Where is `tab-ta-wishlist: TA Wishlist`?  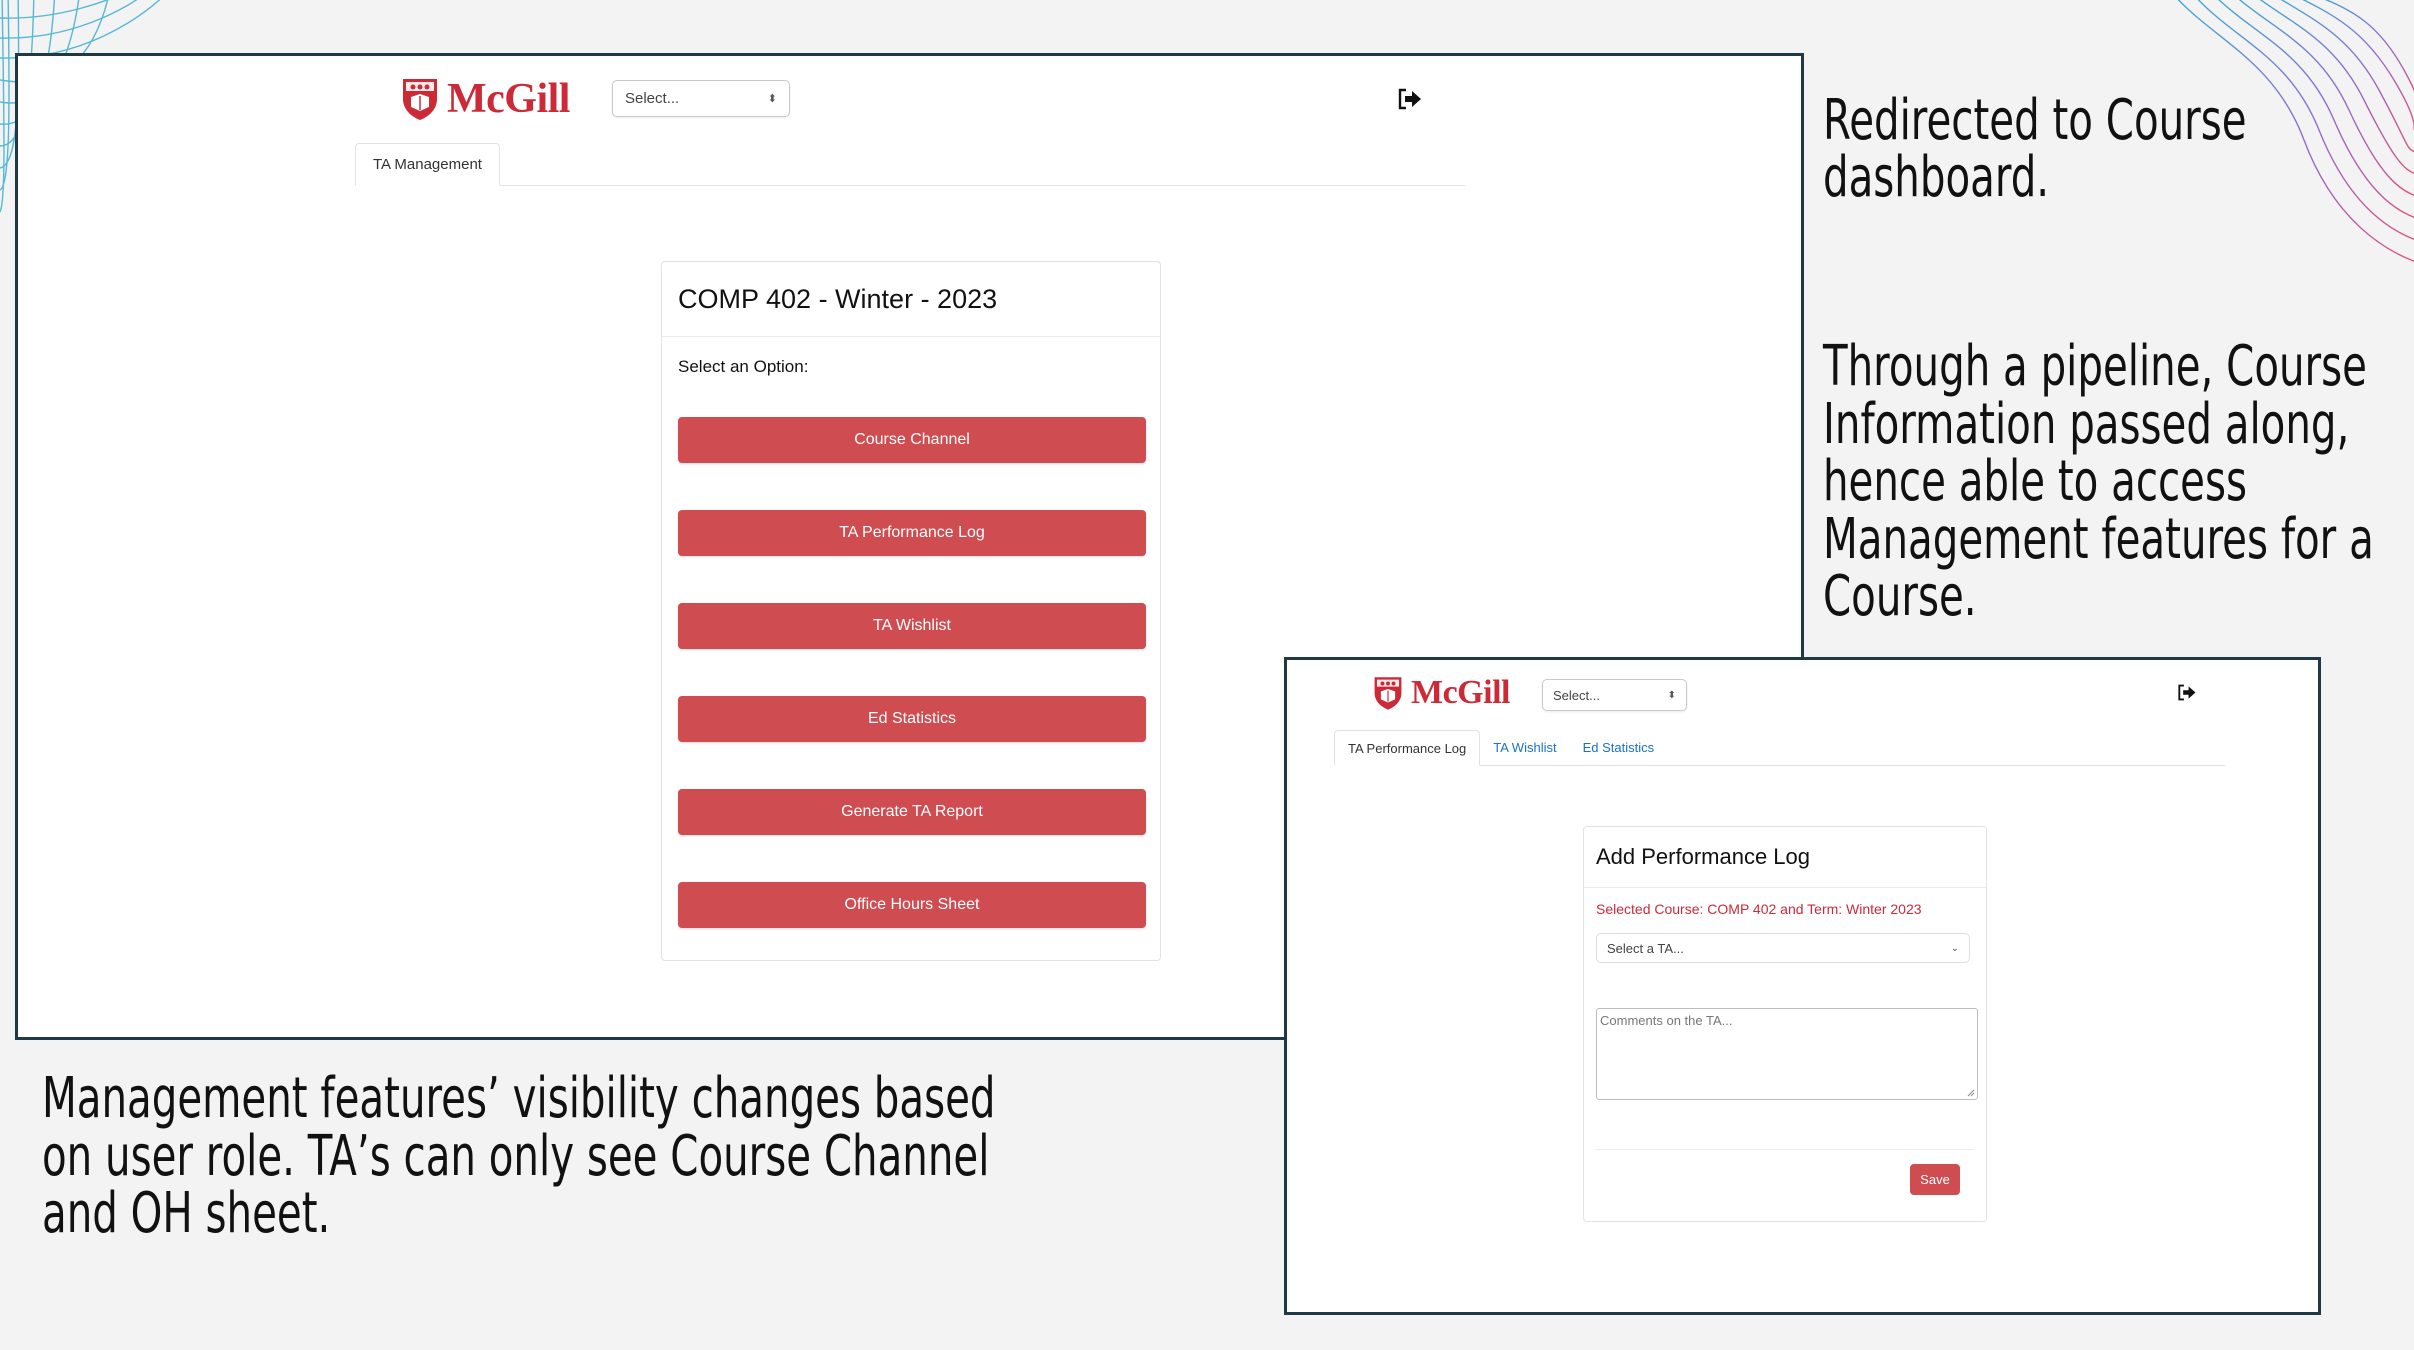 tab-ta-wishlist: TA Wishlist is located at coordinates (1524, 747).